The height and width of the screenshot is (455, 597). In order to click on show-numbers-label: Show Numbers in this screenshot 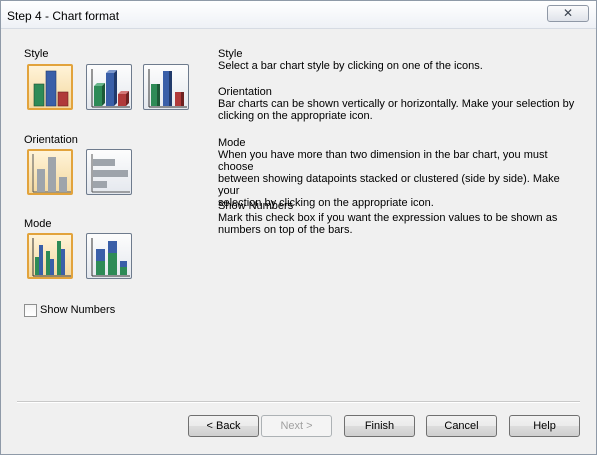, I will do `click(77, 310)`.